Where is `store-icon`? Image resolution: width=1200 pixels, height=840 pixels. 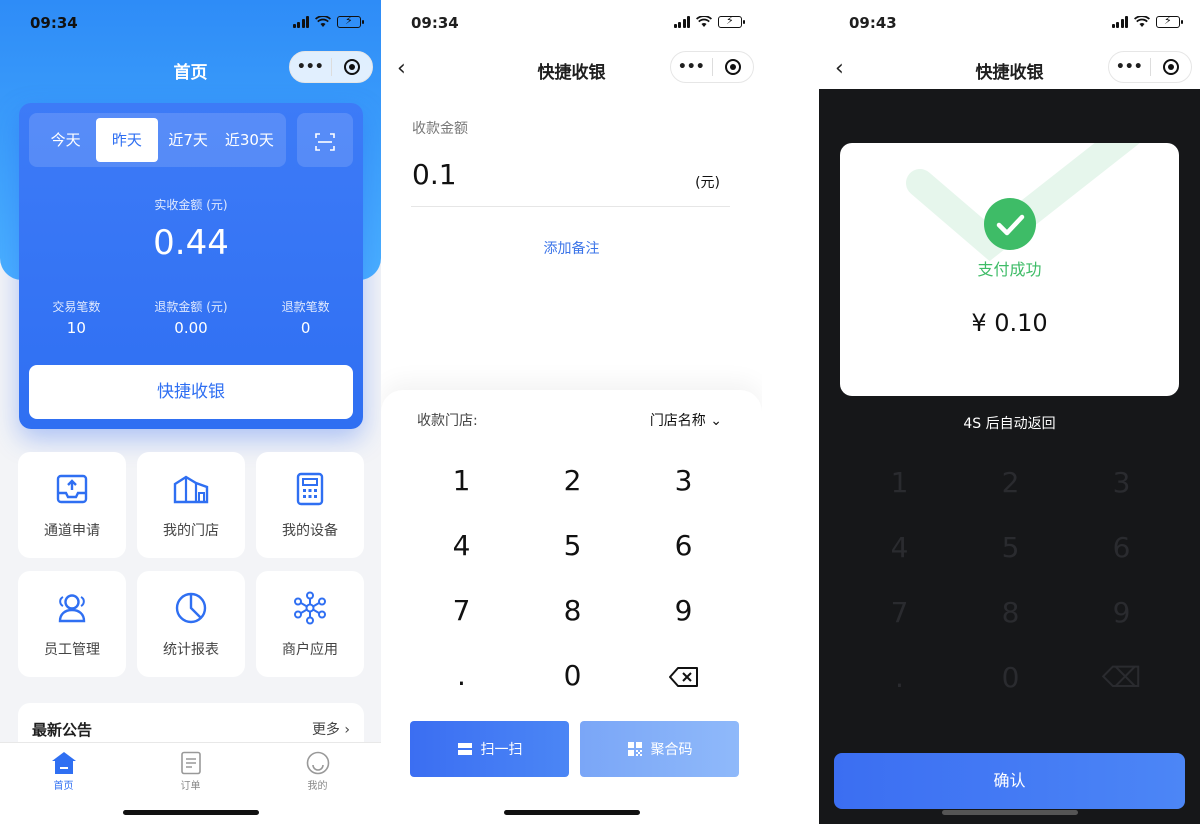 store-icon is located at coordinates (191, 489).